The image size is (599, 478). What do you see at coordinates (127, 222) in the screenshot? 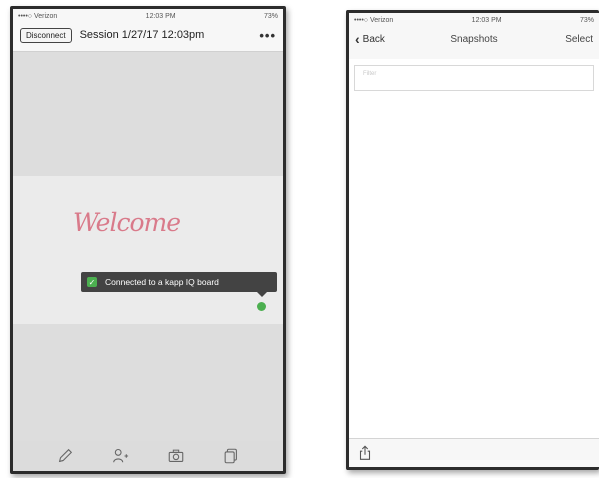
I see `board-handwriting: Welcome` at bounding box center [127, 222].